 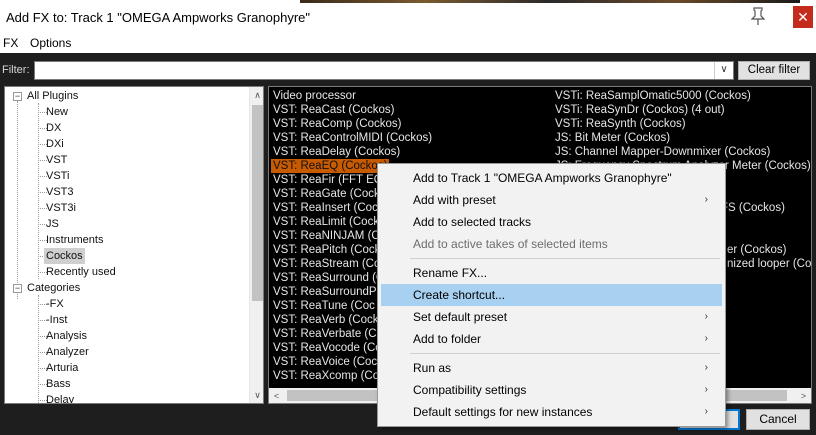 I want to click on list-item-partial: FS (Cockos), so click(x=753, y=208).